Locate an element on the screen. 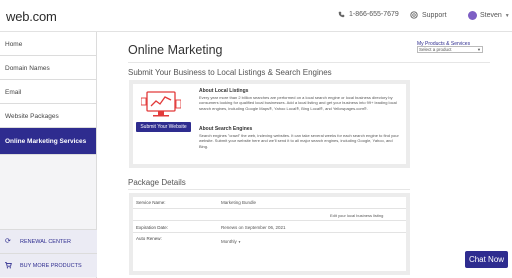 The height and width of the screenshot is (278, 512). local-listings-title: About Local Listings is located at coordinates (224, 91).